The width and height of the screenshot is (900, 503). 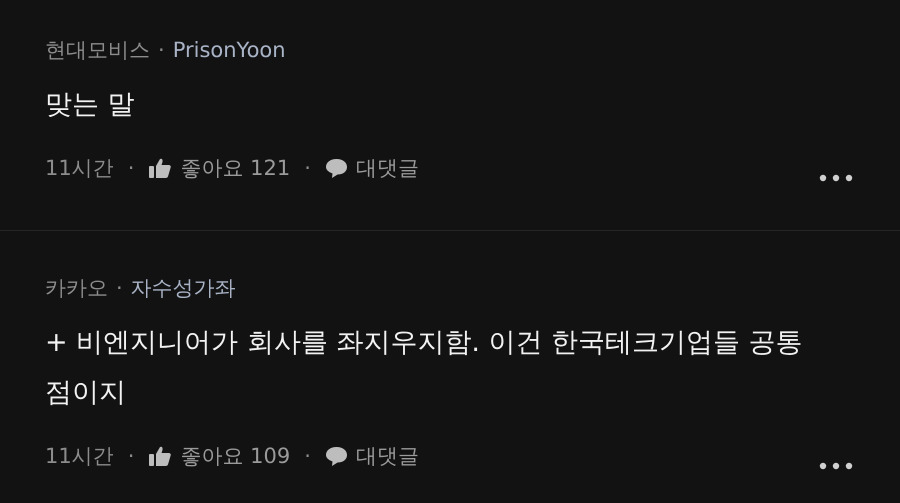 I want to click on author-name: PrisonYoon, so click(x=229, y=50).